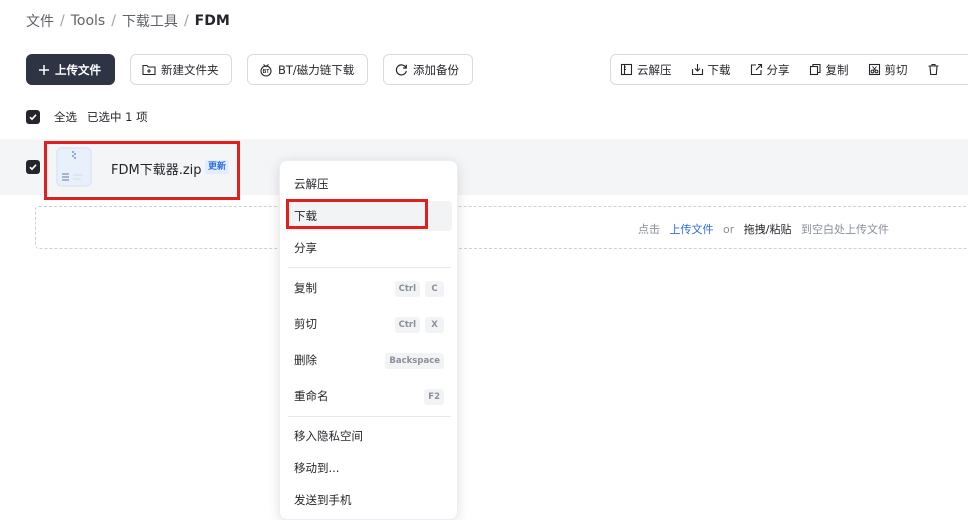  I want to click on download-action: 下载, so click(711, 70).